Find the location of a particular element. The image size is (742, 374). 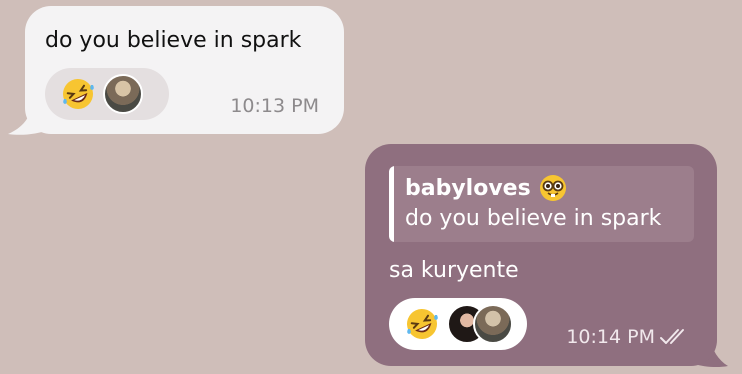

reply-quote: babyloves do you believe in spark is located at coordinates (541, 204).